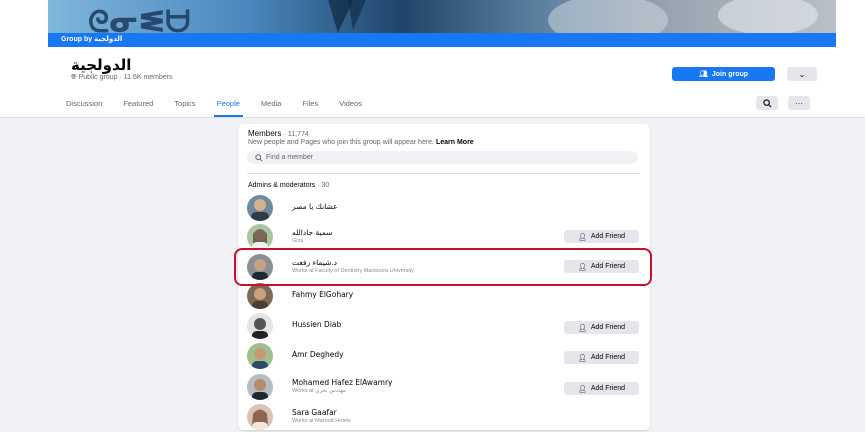 The width and height of the screenshot is (865, 432). Describe the element at coordinates (350, 102) in the screenshot. I see `tab-videos: Videos` at that location.